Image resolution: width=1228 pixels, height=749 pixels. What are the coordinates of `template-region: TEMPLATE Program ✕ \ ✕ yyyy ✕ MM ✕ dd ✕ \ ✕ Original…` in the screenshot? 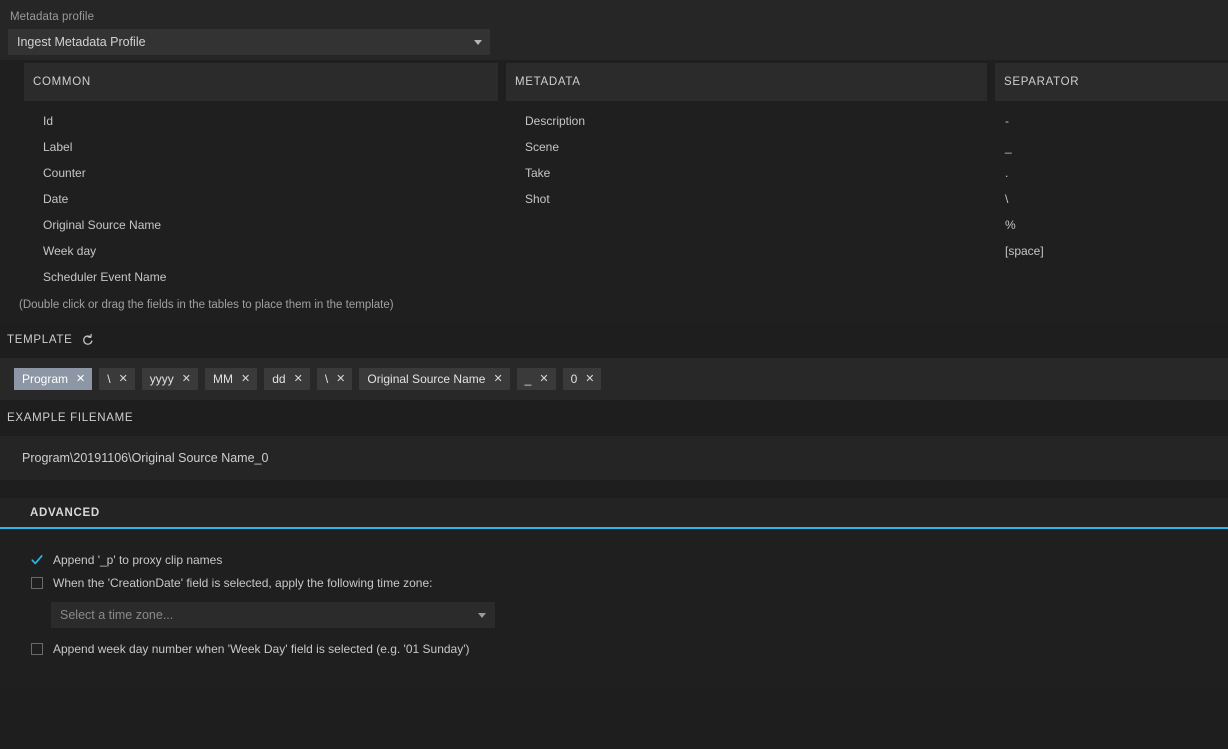 It's located at (614, 361).